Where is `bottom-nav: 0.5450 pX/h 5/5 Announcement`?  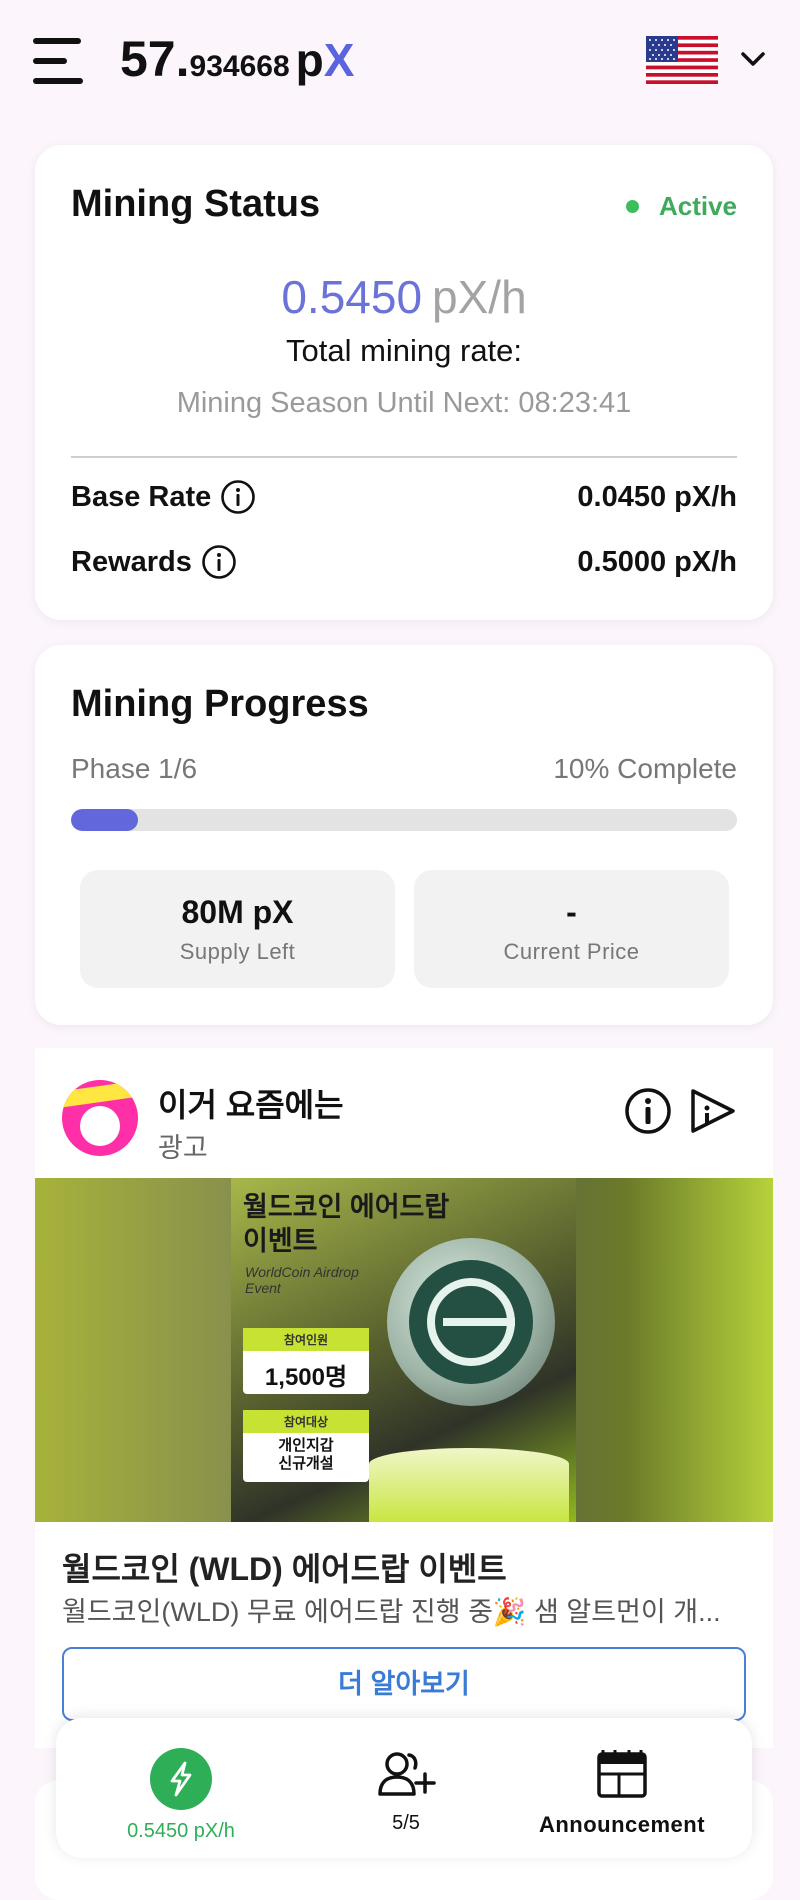
bottom-nav: 0.5450 pX/h 5/5 Announcement is located at coordinates (404, 1788).